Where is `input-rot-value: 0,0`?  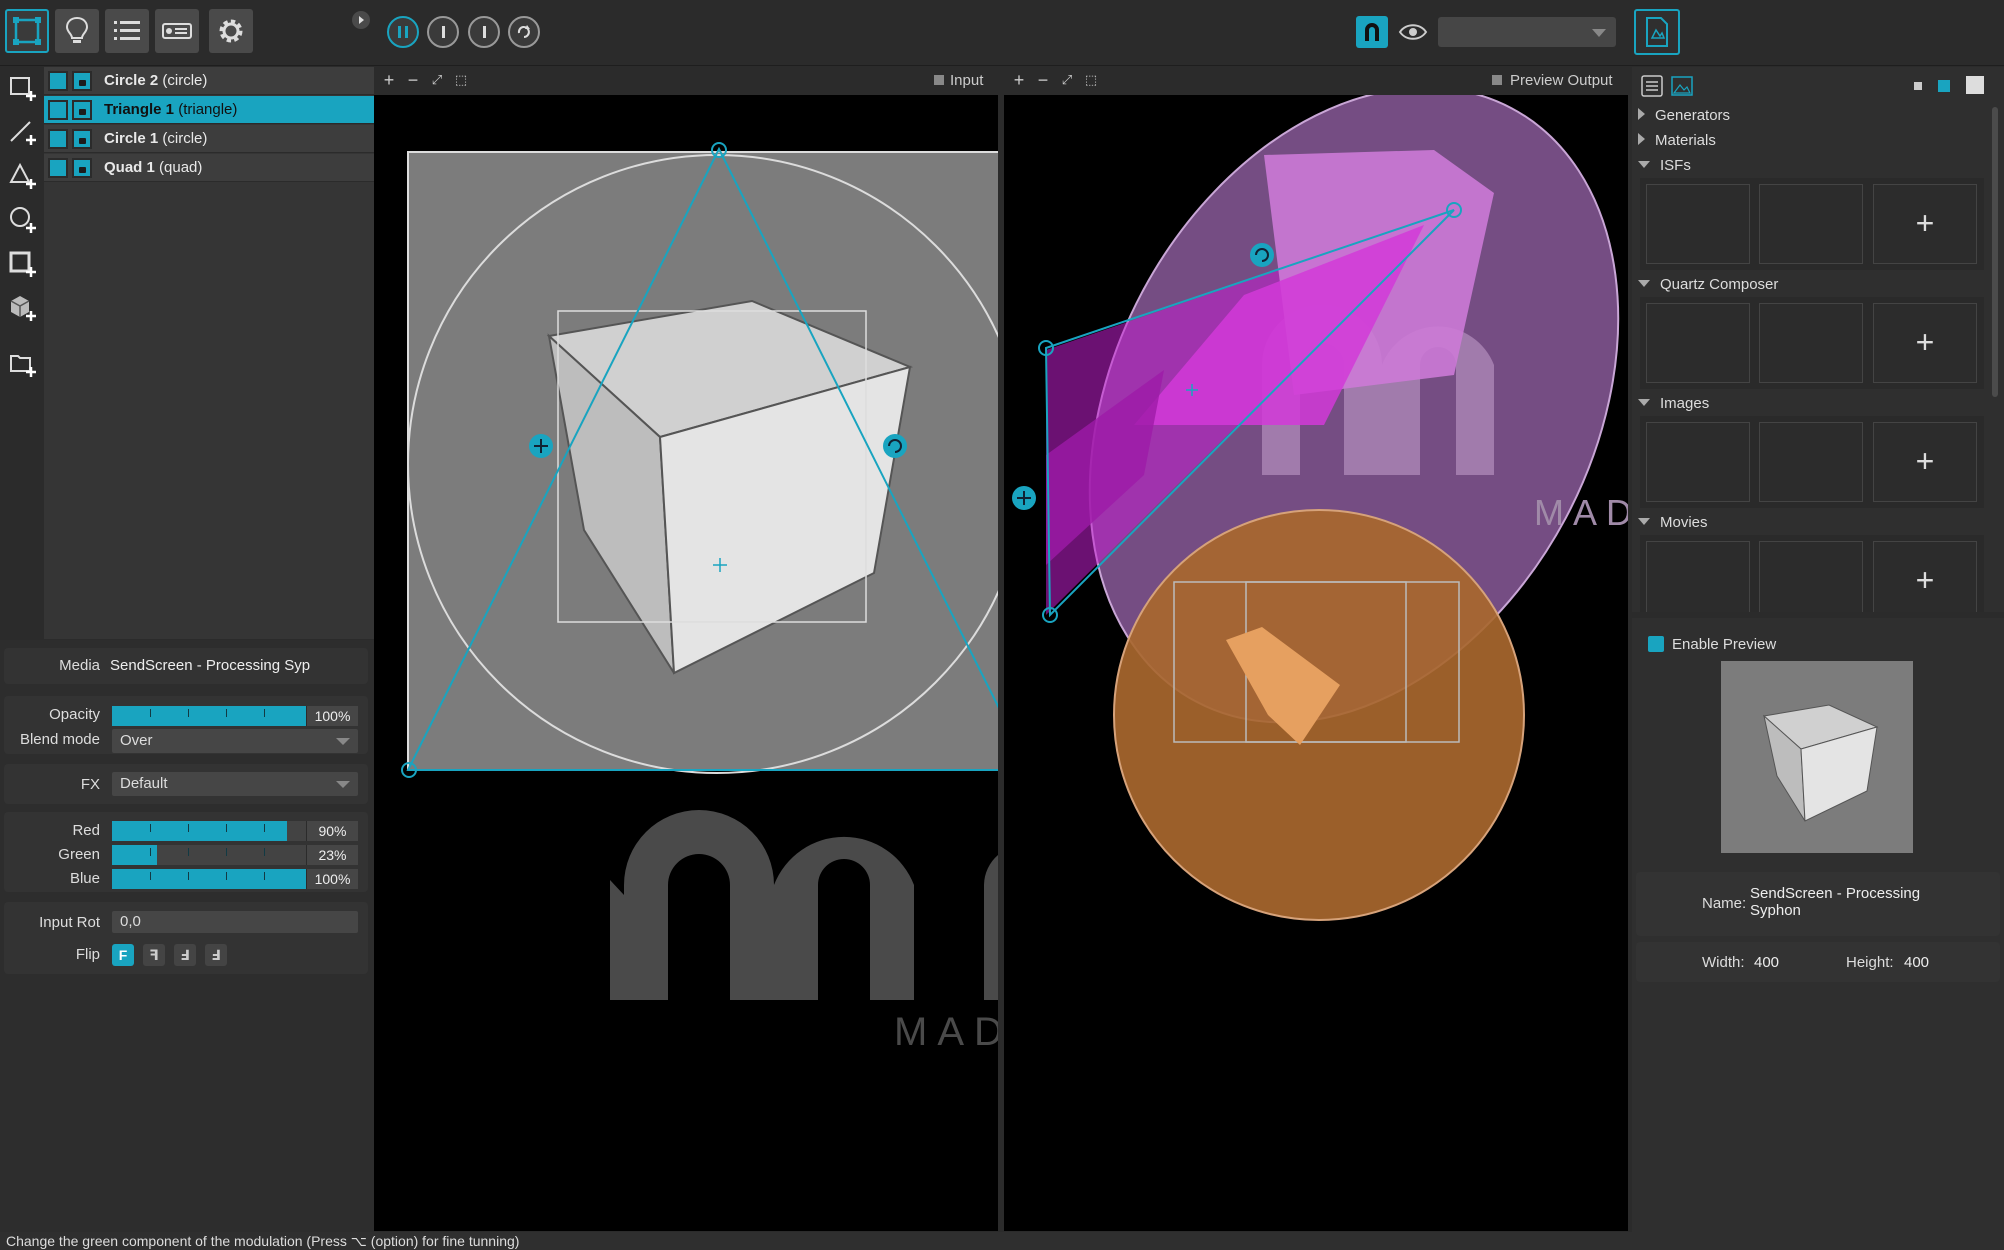
input-rot-value: 0,0 is located at coordinates (130, 921).